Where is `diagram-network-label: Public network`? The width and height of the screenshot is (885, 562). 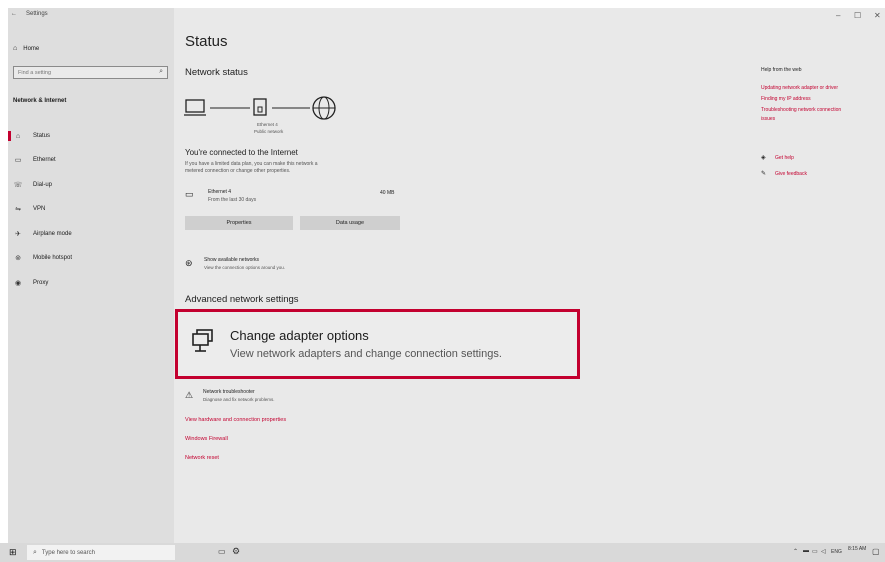 diagram-network-label: Public network is located at coordinates (269, 131).